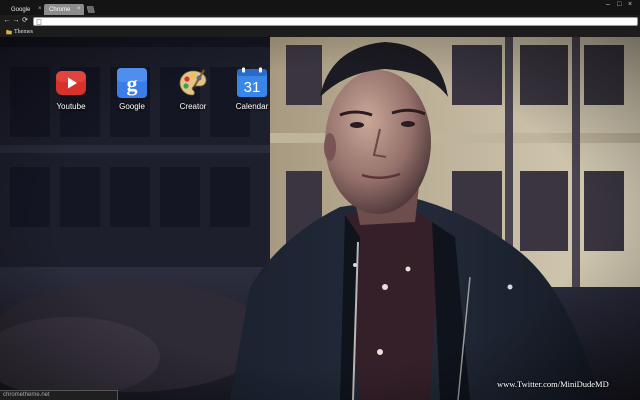 This screenshot has width=640, height=400. I want to click on omnibox, so click(335, 21).